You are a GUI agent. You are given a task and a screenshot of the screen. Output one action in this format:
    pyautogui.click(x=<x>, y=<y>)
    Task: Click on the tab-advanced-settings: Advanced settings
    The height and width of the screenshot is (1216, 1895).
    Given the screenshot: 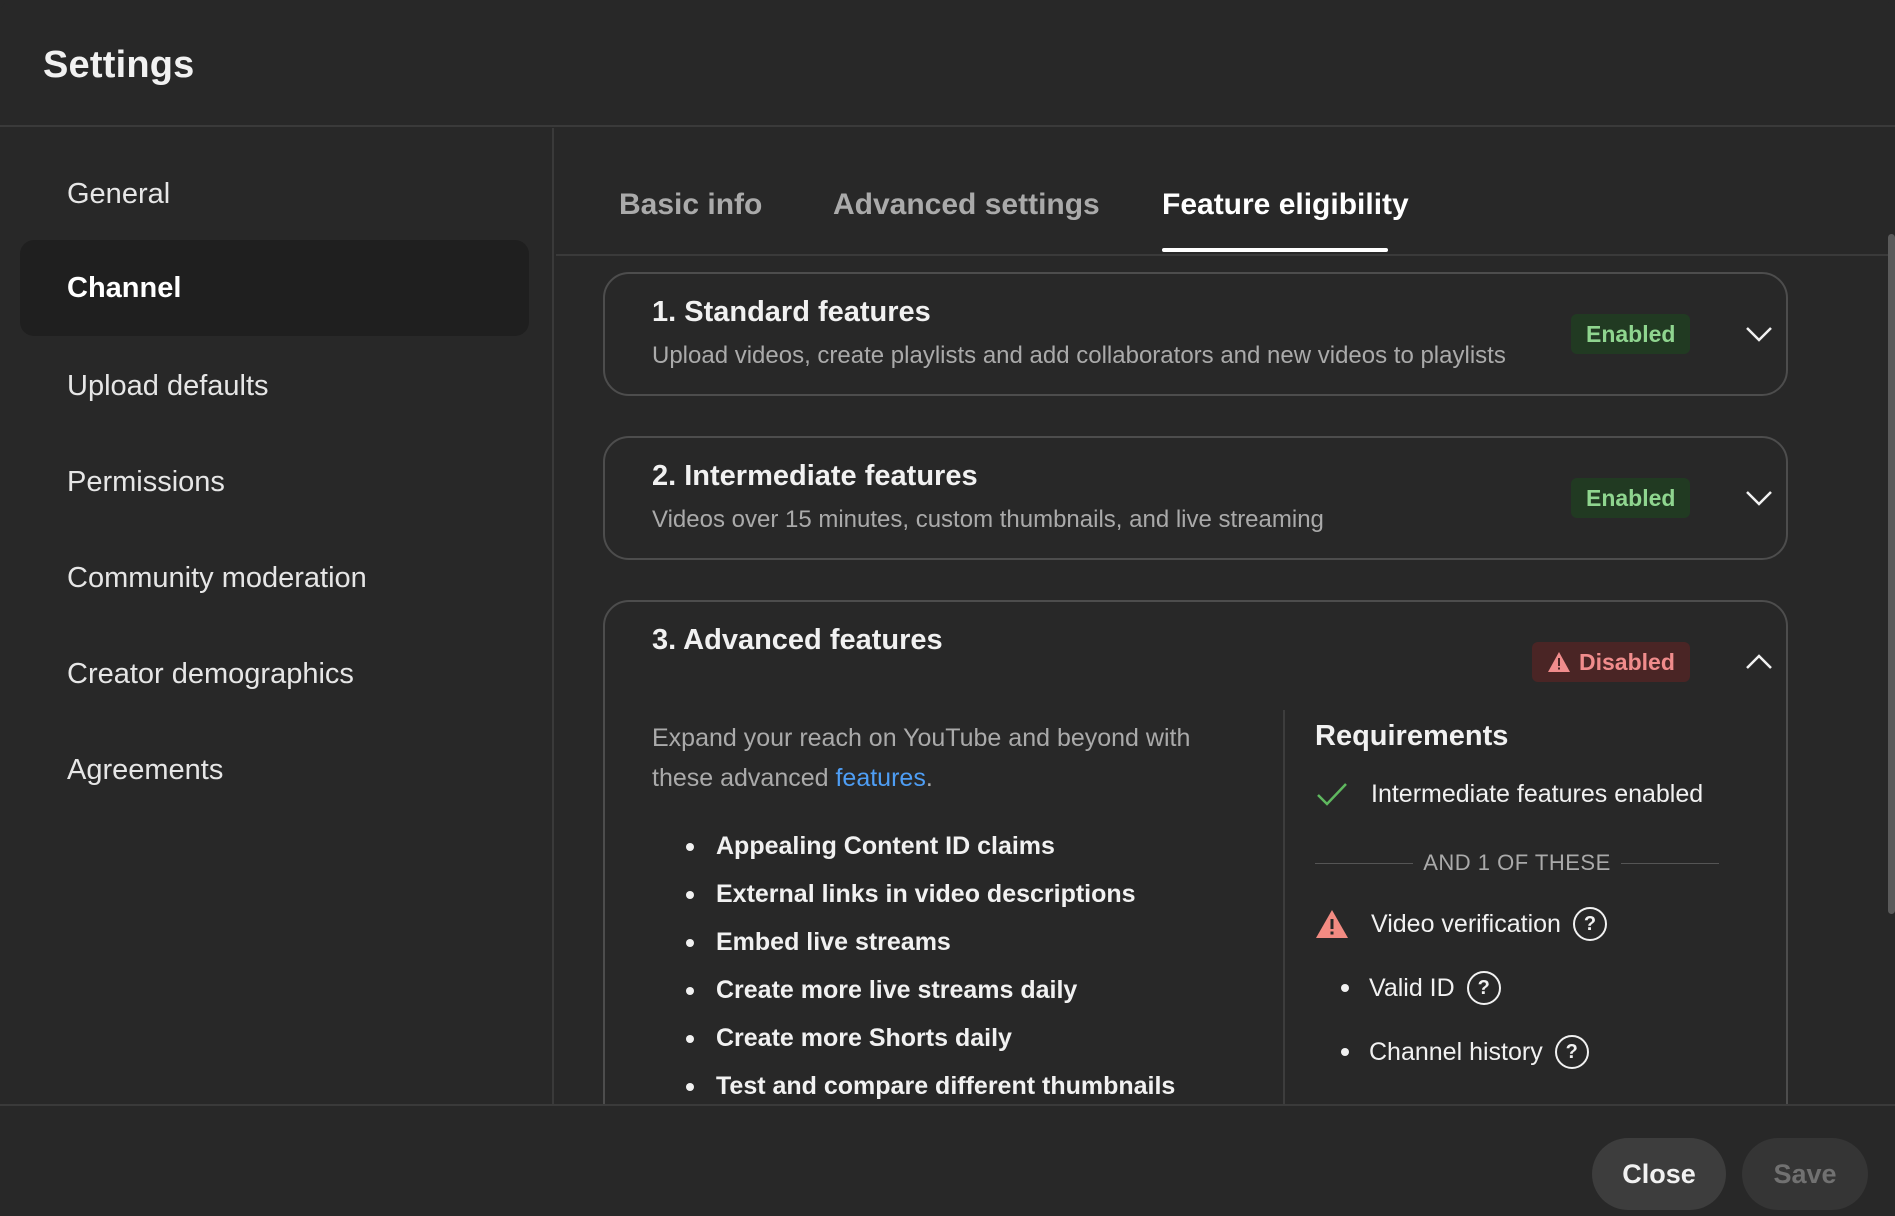 What is the action you would take?
    pyautogui.click(x=966, y=205)
    